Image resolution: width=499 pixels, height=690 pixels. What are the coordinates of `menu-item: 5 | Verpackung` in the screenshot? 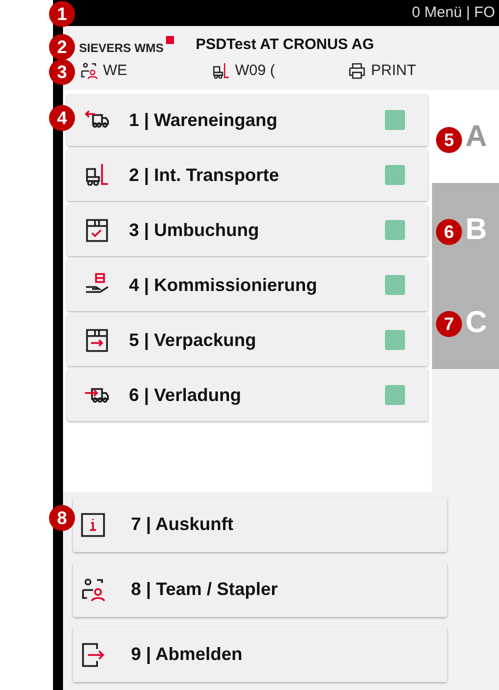 It's located at (247, 340).